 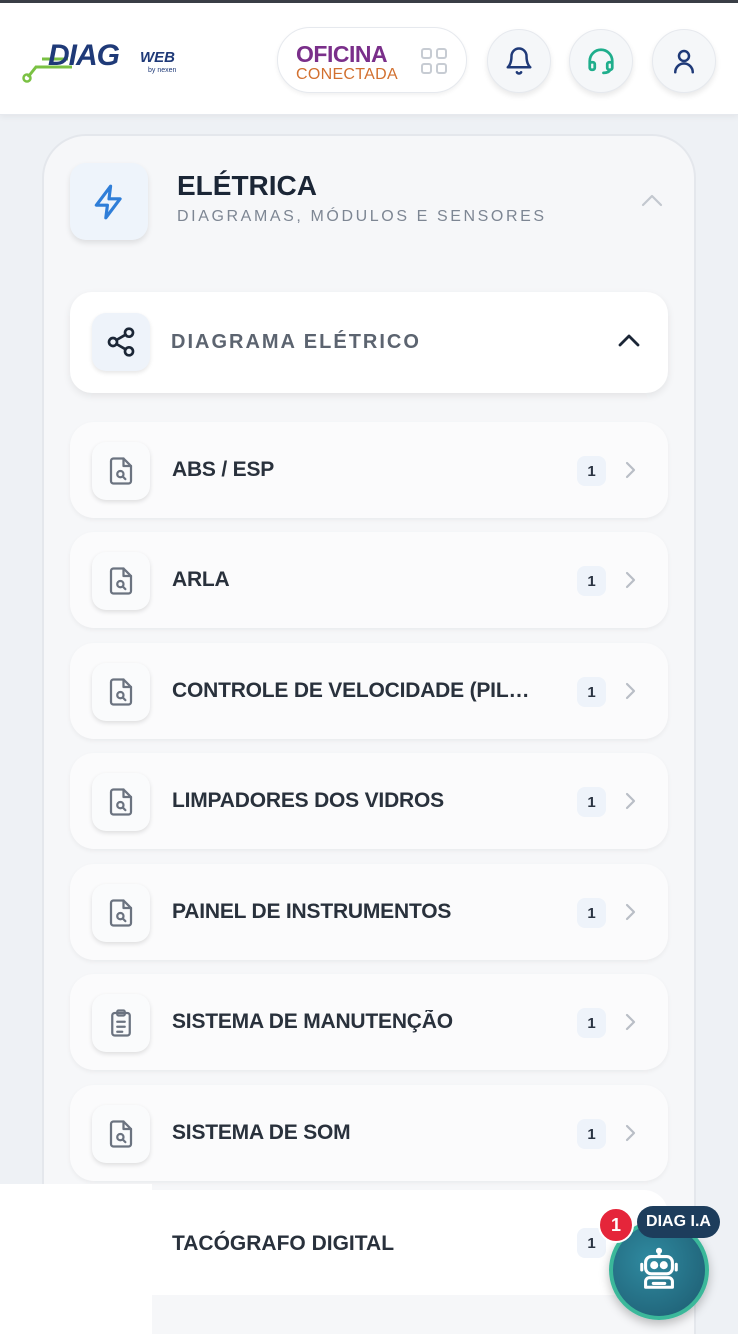 What do you see at coordinates (312, 1021) in the screenshot?
I see `item-label: SISTEMA DE MANUTENÇÃO` at bounding box center [312, 1021].